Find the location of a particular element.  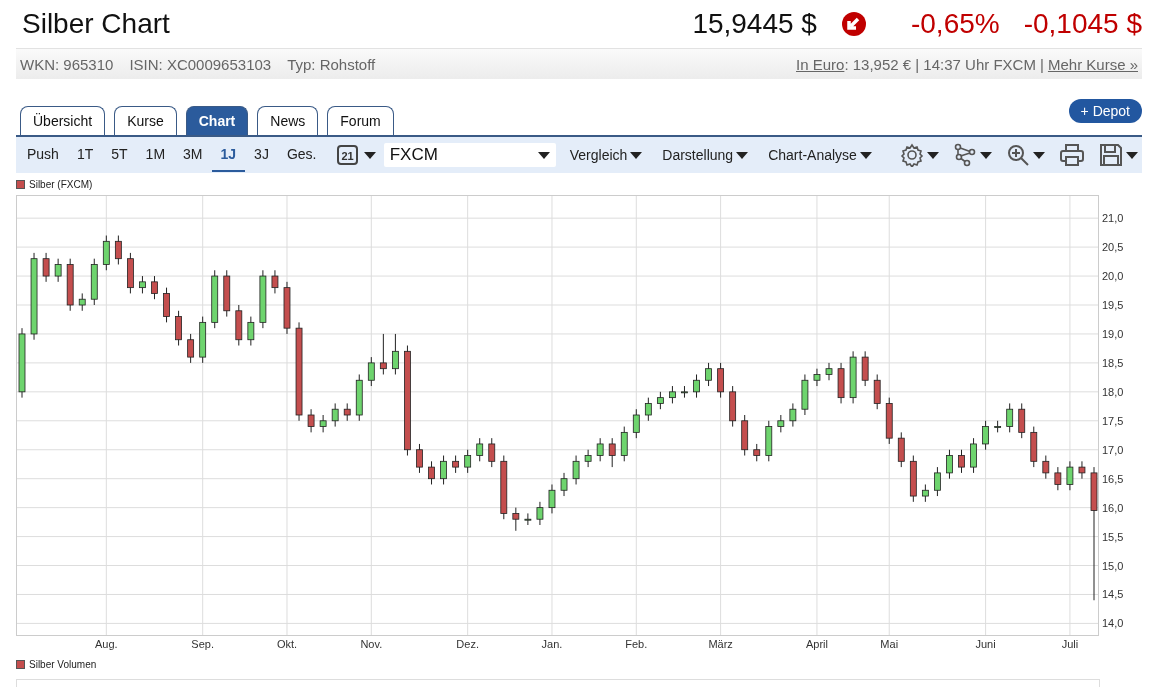

y-axis-label: 15,5 is located at coordinates (1113, 536).